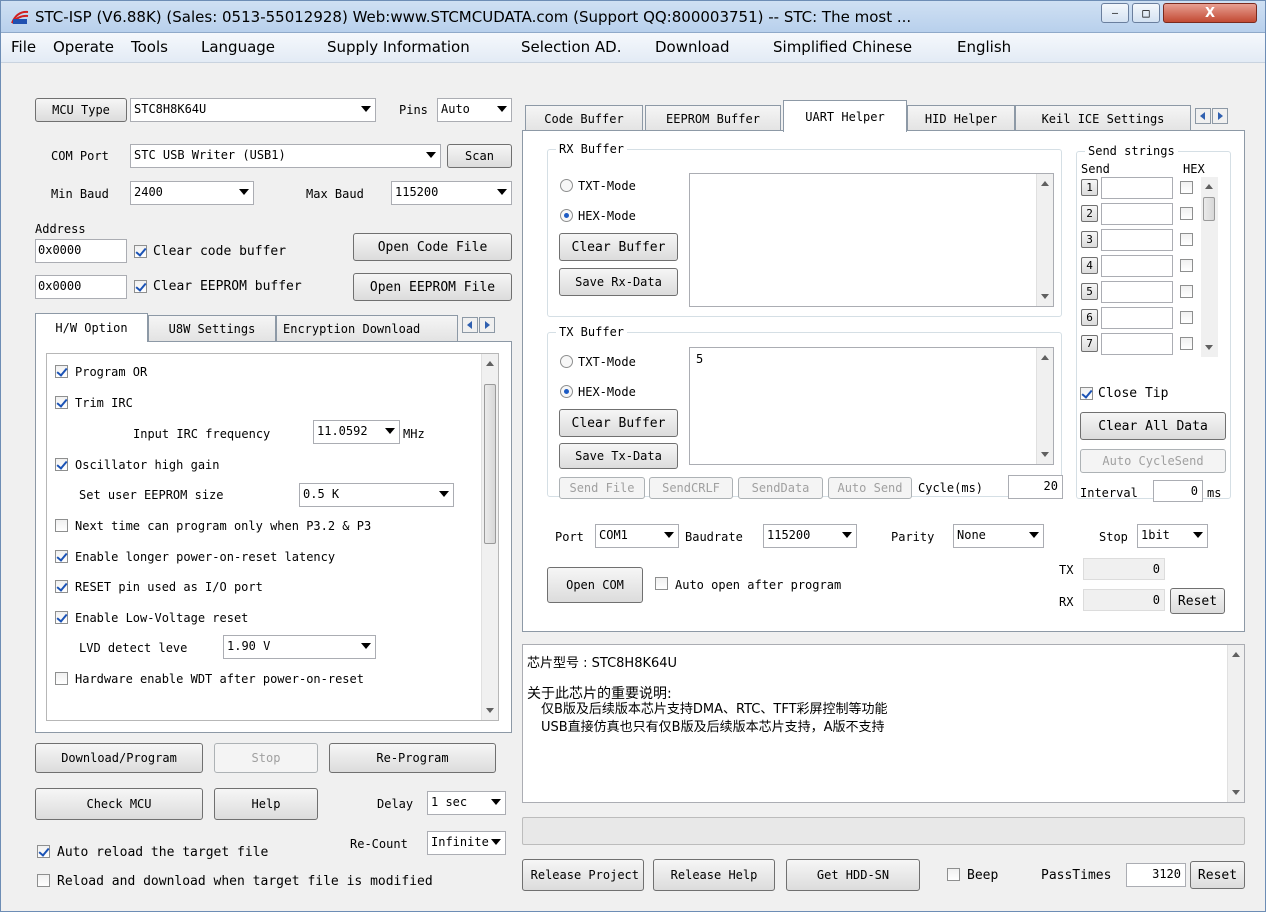  I want to click on send-file-button: Send File, so click(602, 488).